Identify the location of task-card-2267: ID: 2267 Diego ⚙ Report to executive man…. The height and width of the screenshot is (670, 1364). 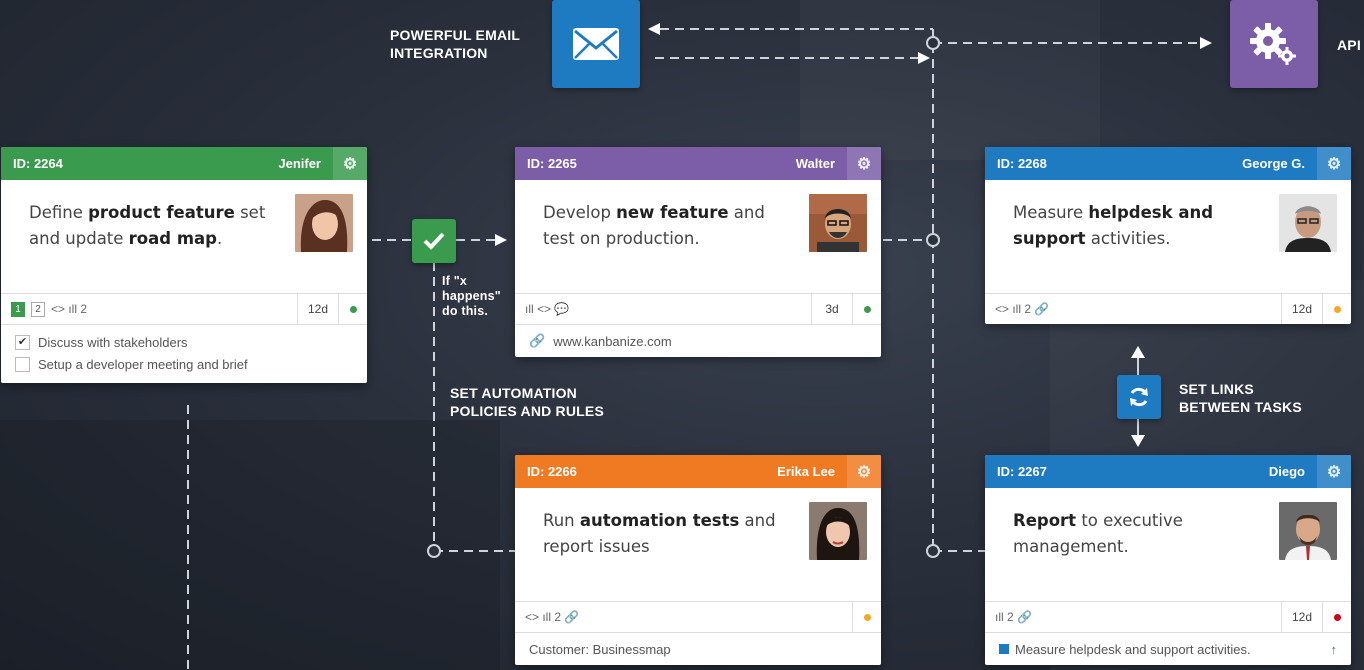
(1168, 560).